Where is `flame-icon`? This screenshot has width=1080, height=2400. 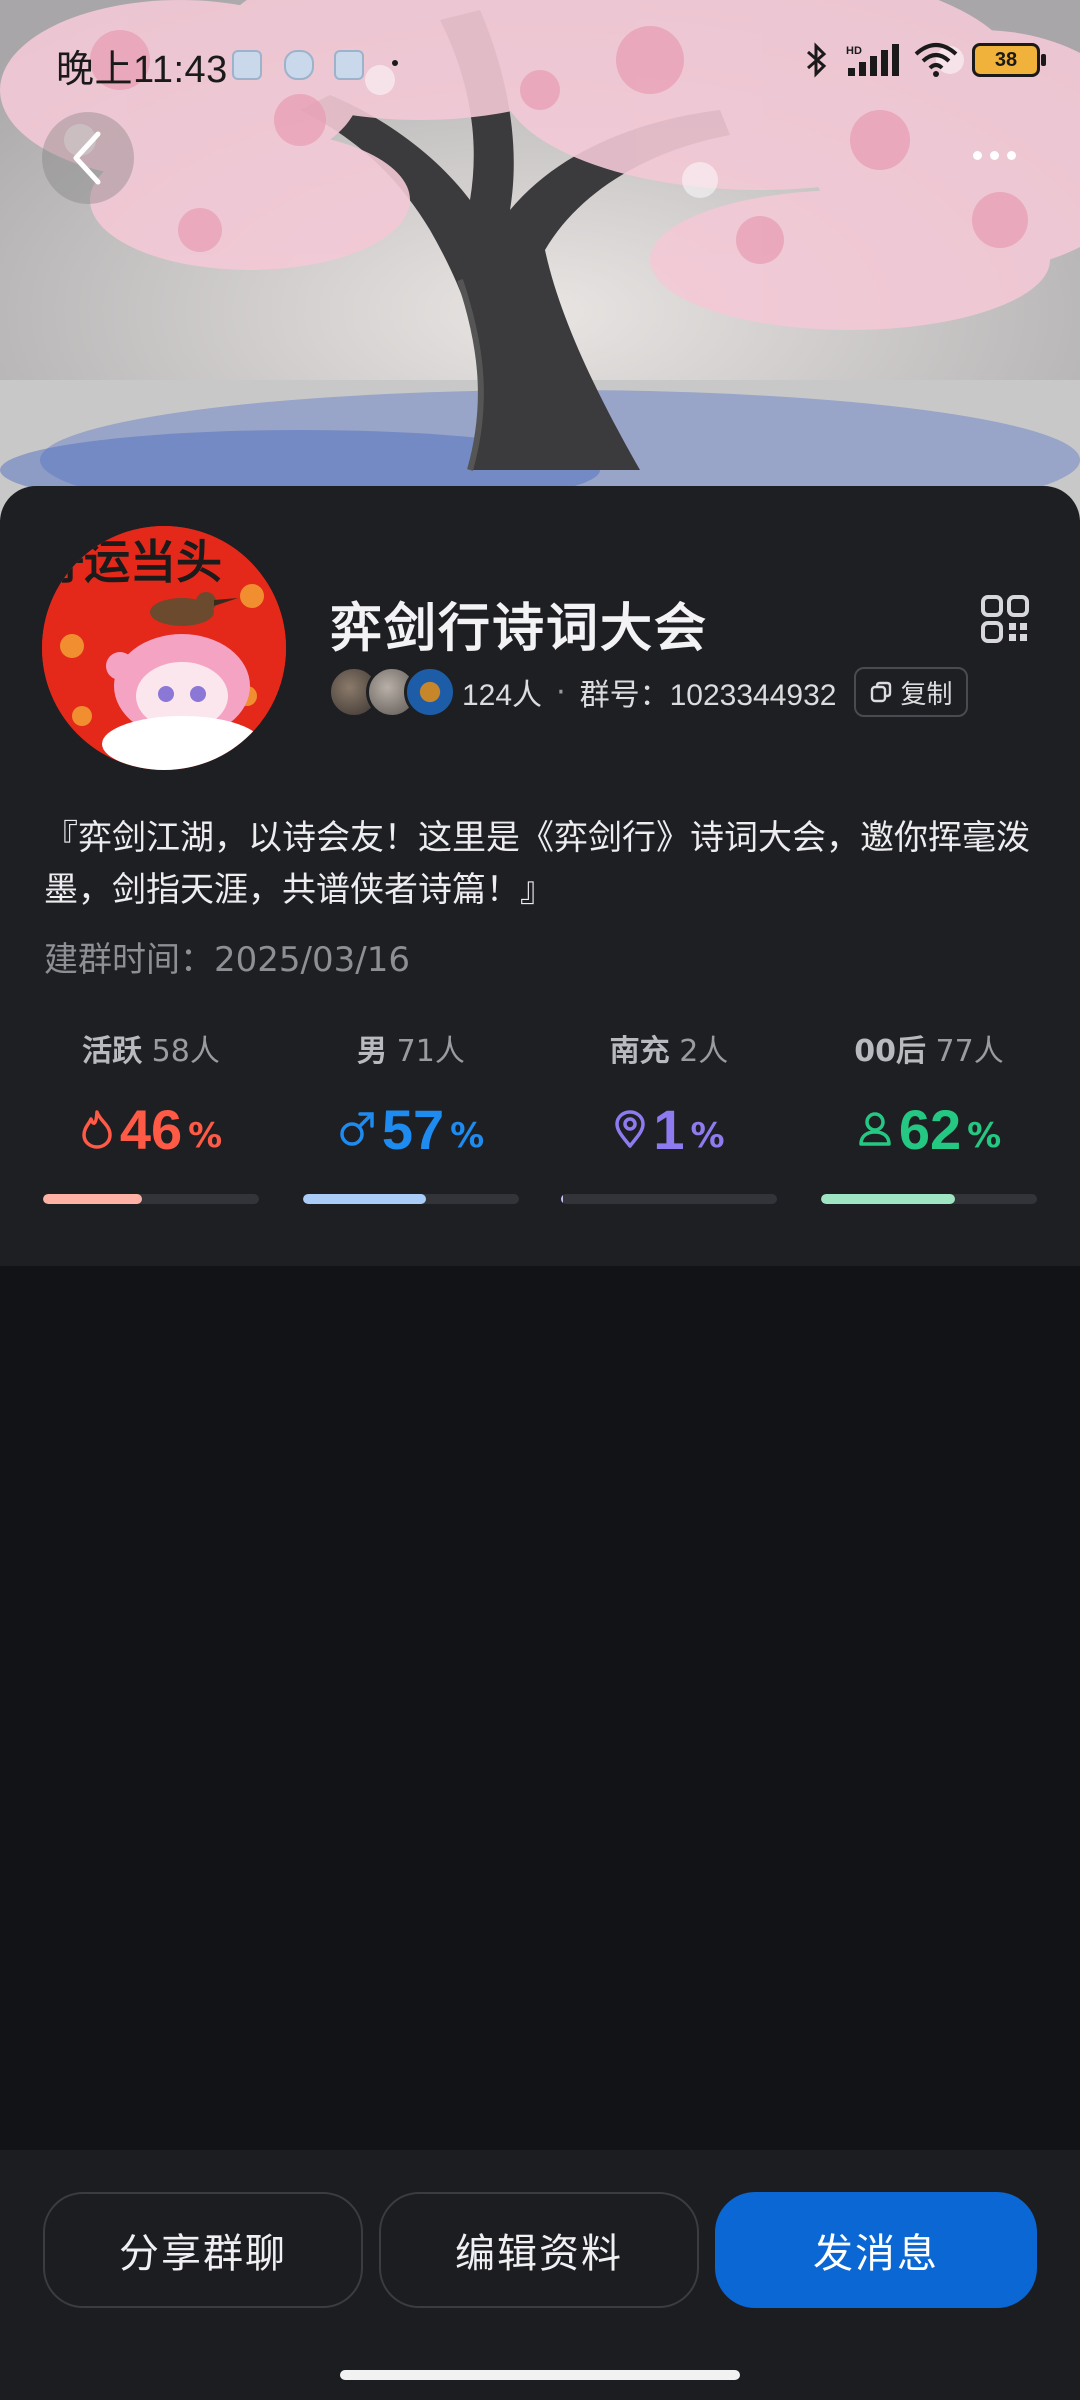
flame-icon is located at coordinates (97, 1129).